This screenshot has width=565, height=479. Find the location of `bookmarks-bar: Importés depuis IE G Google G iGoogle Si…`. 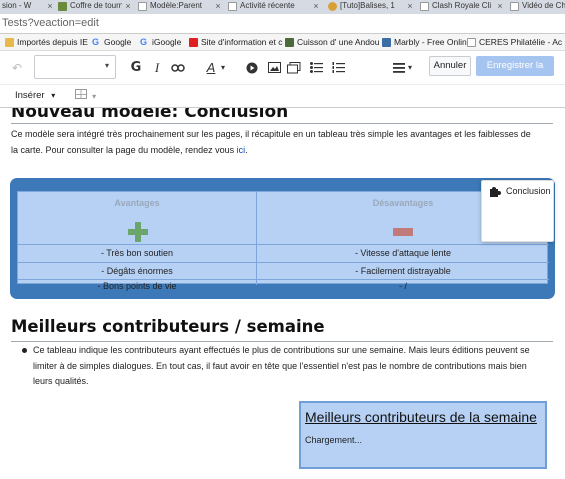

bookmarks-bar: Importés depuis IE G Google G iGoogle Si… is located at coordinates (282, 42).